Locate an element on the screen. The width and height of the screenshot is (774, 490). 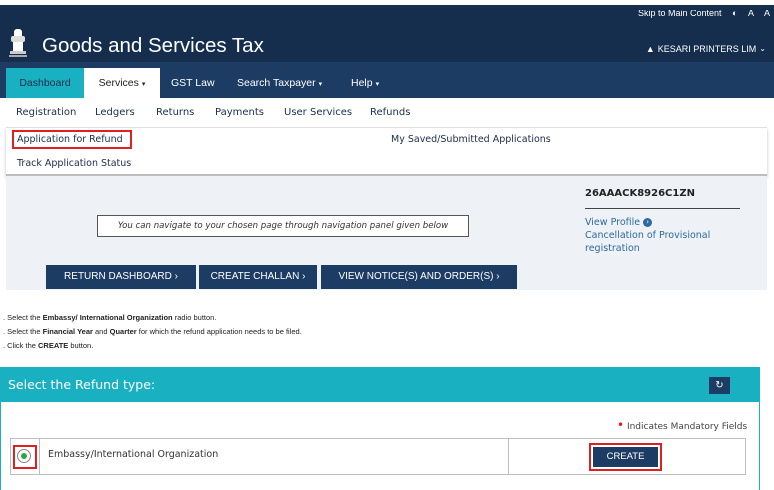
nav-search-taxpayer: Search Taxpayer ▾ is located at coordinates (279, 83).